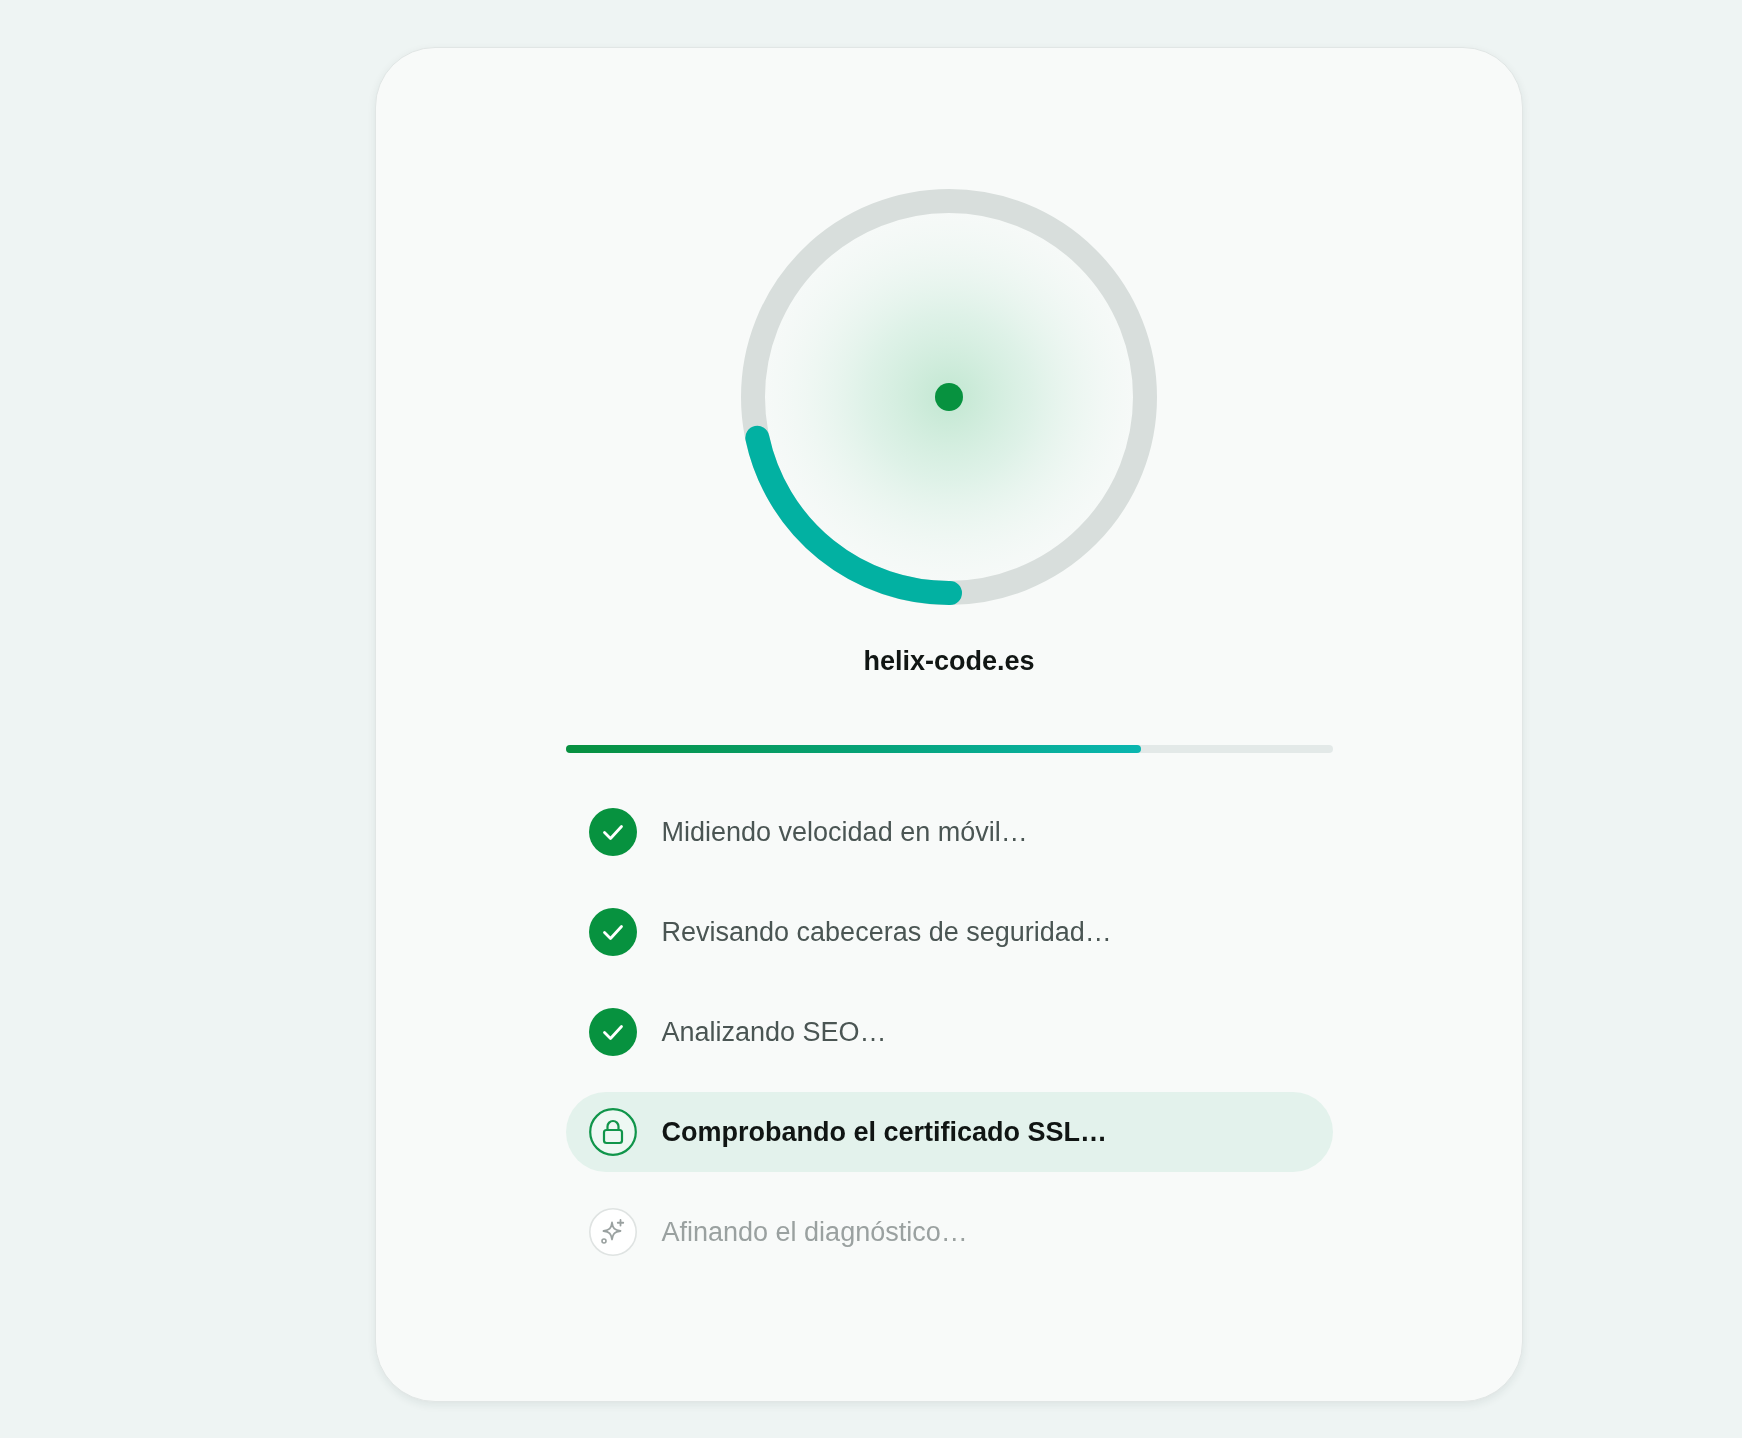  I want to click on sparkle-icon, so click(612, 1232).